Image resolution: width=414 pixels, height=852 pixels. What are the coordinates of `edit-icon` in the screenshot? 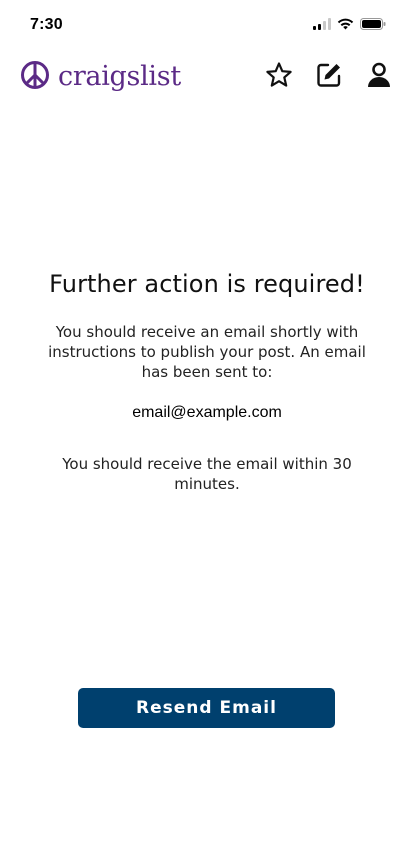 It's located at (329, 77).